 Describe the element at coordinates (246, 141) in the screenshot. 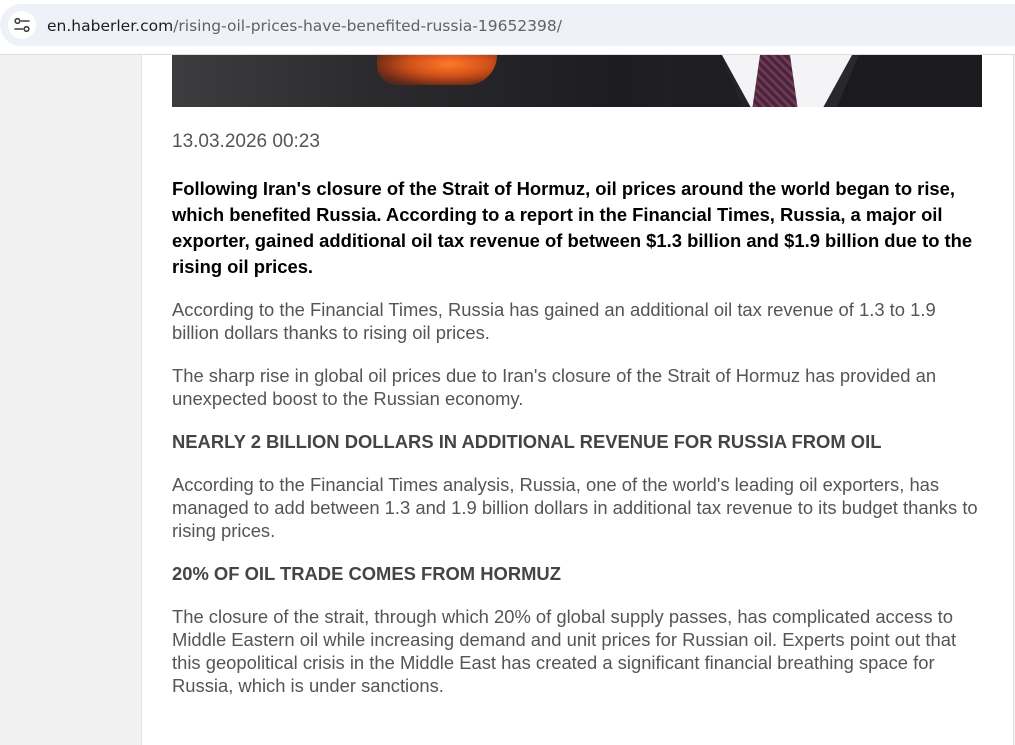

I see `article-date: 13.03.2026 00:23` at that location.